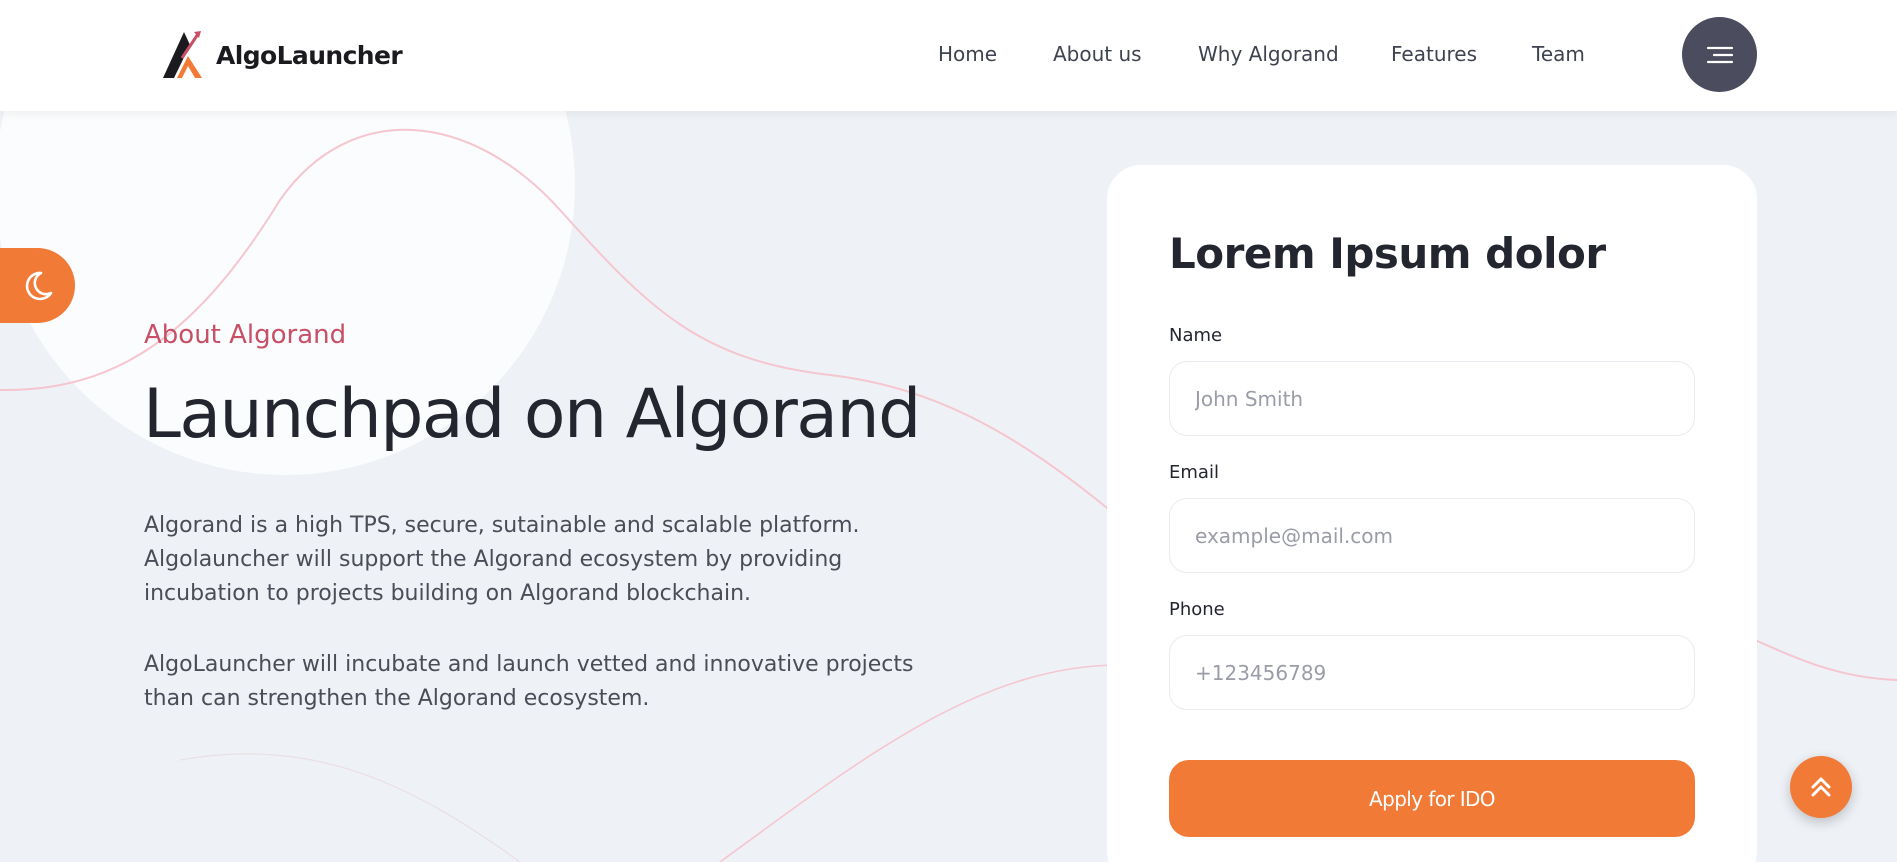  Describe the element at coordinates (1197, 609) in the screenshot. I see `phone-label: Phone` at that location.